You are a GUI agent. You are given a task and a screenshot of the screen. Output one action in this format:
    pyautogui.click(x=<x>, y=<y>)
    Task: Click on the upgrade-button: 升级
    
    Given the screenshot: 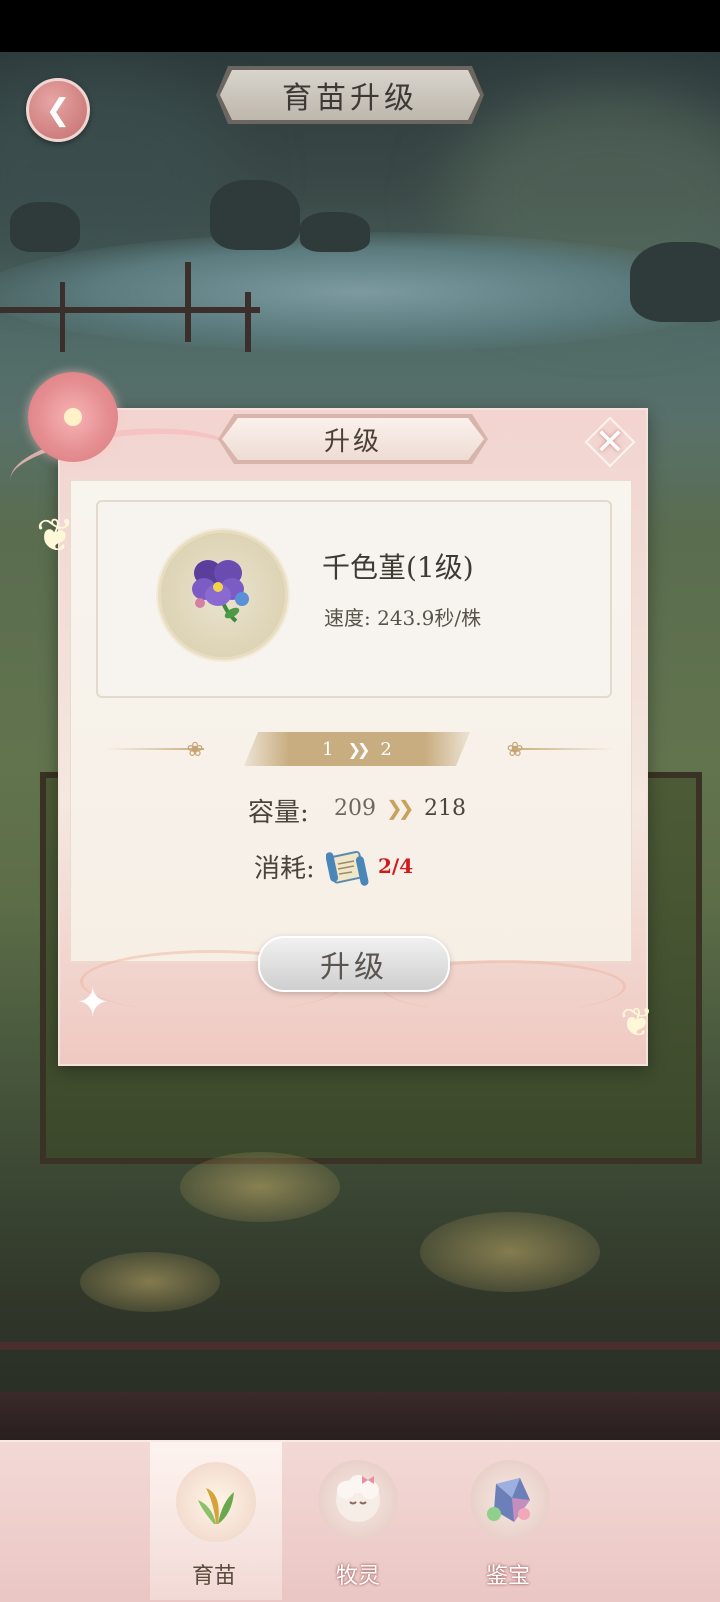 What is the action you would take?
    pyautogui.click(x=354, y=964)
    